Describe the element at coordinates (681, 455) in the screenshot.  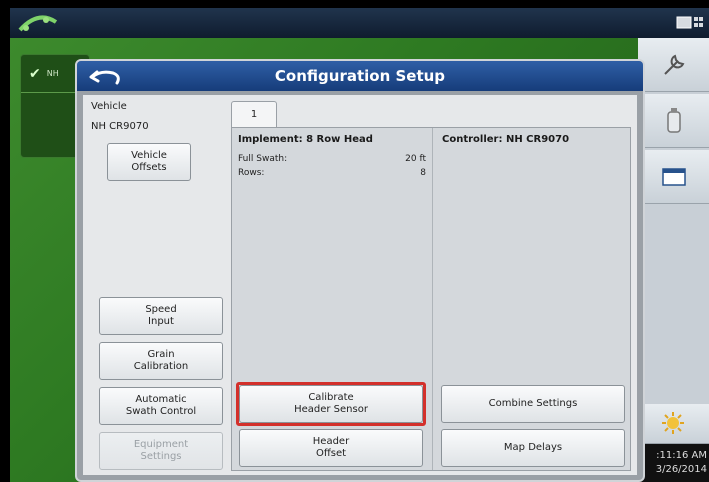
I see `clock-time: :11:16 AM` at that location.